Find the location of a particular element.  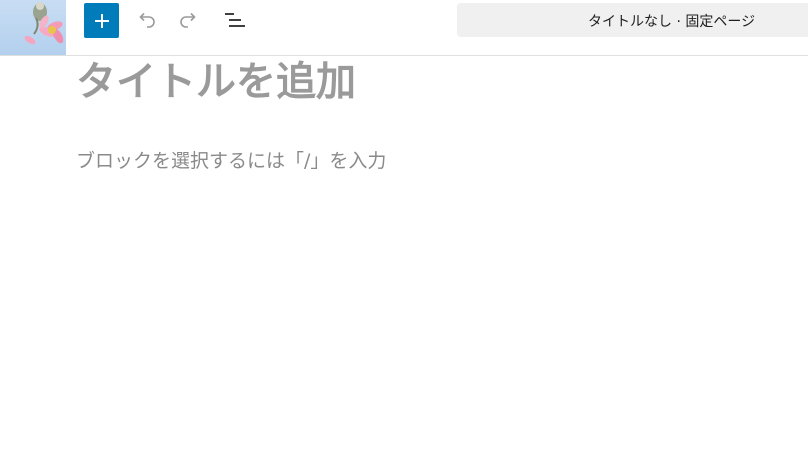

post-title-input: タイトルを追加 is located at coordinates (216, 82).